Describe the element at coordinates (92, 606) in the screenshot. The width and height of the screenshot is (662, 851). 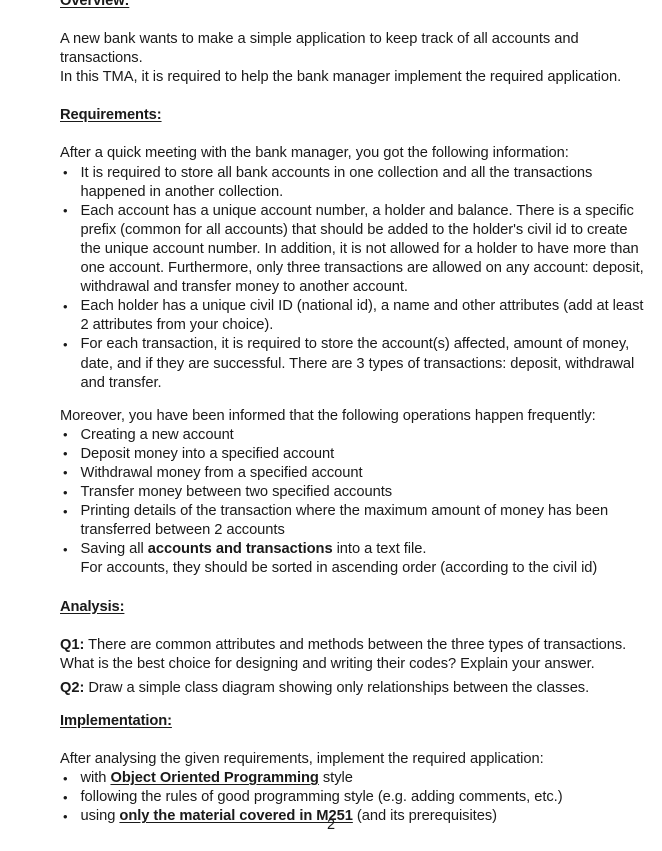
I see `section-heading-analysis: Analysis:` at that location.